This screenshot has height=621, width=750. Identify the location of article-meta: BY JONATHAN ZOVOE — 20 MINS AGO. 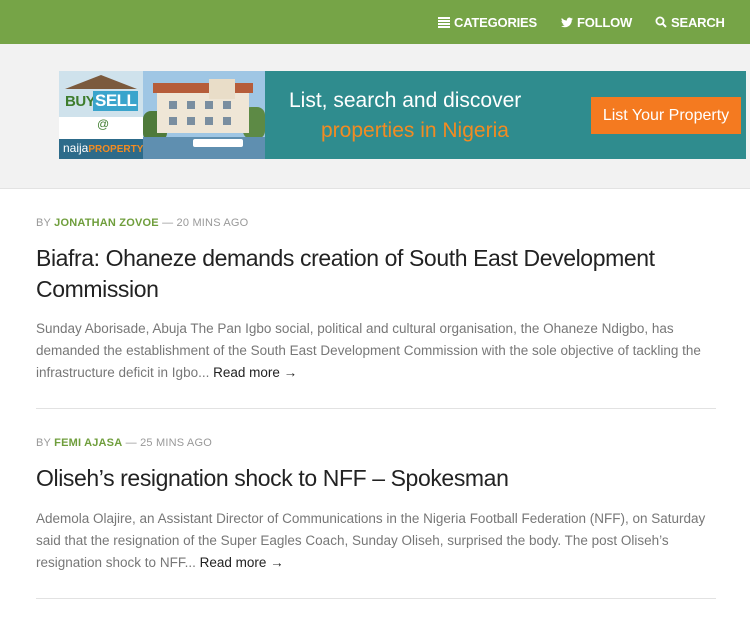
(142, 223).